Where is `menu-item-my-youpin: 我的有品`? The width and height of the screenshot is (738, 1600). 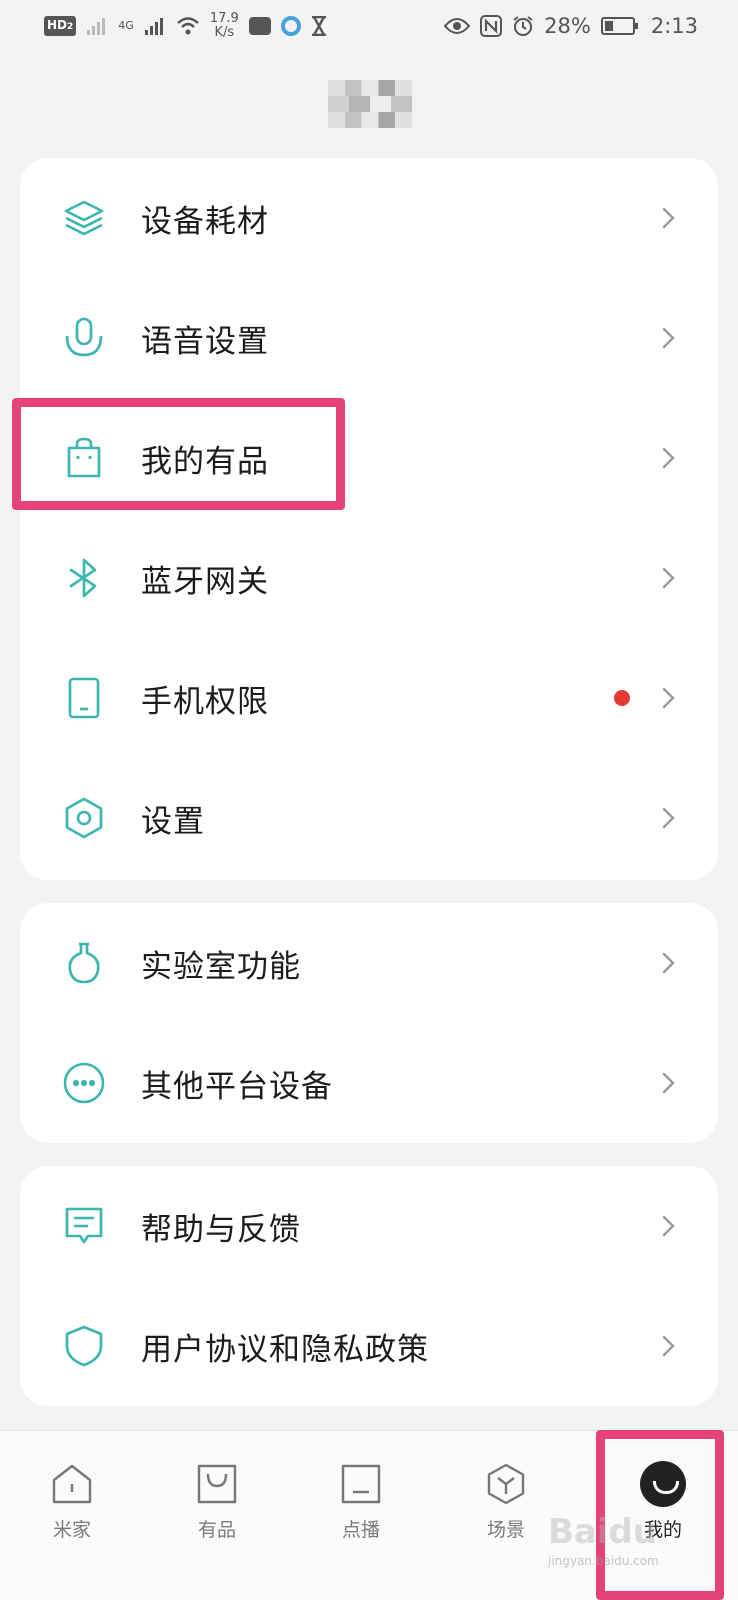
menu-item-my-youpin: 我的有品 is located at coordinates (369, 458).